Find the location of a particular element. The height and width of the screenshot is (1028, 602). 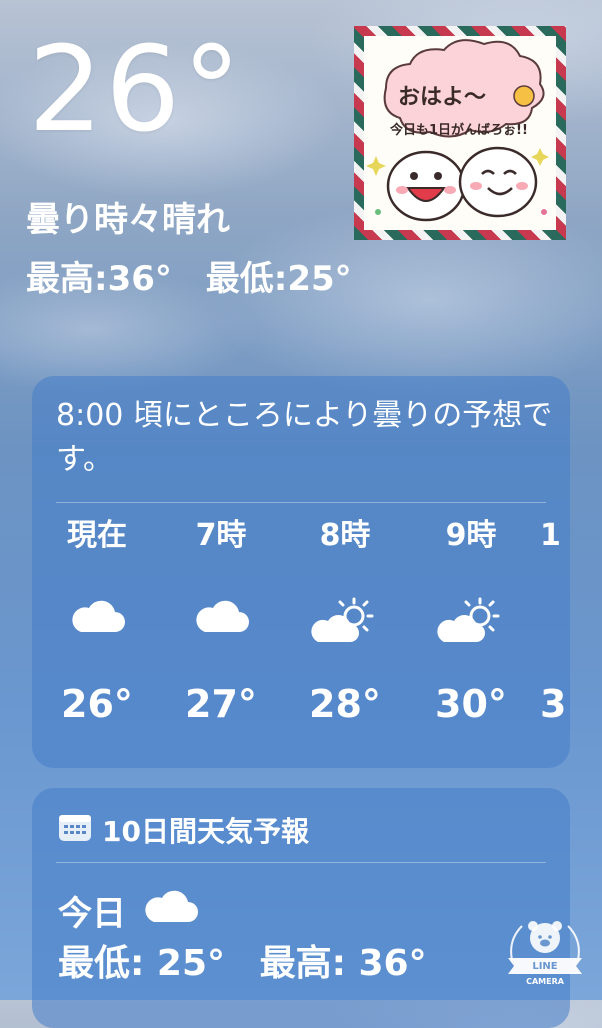

sticker-message: 今日も1日がんばろぉ!! is located at coordinates (458, 130).